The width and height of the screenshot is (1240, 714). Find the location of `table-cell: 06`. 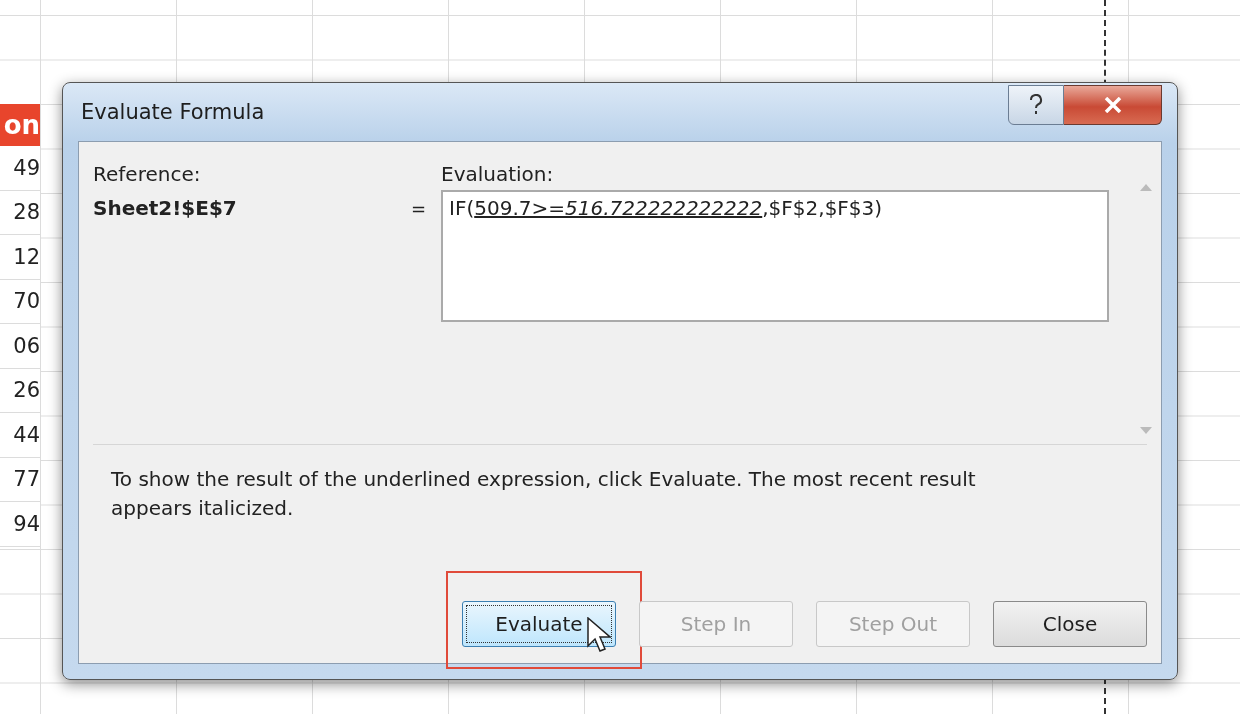

table-cell: 06 is located at coordinates (20, 346).